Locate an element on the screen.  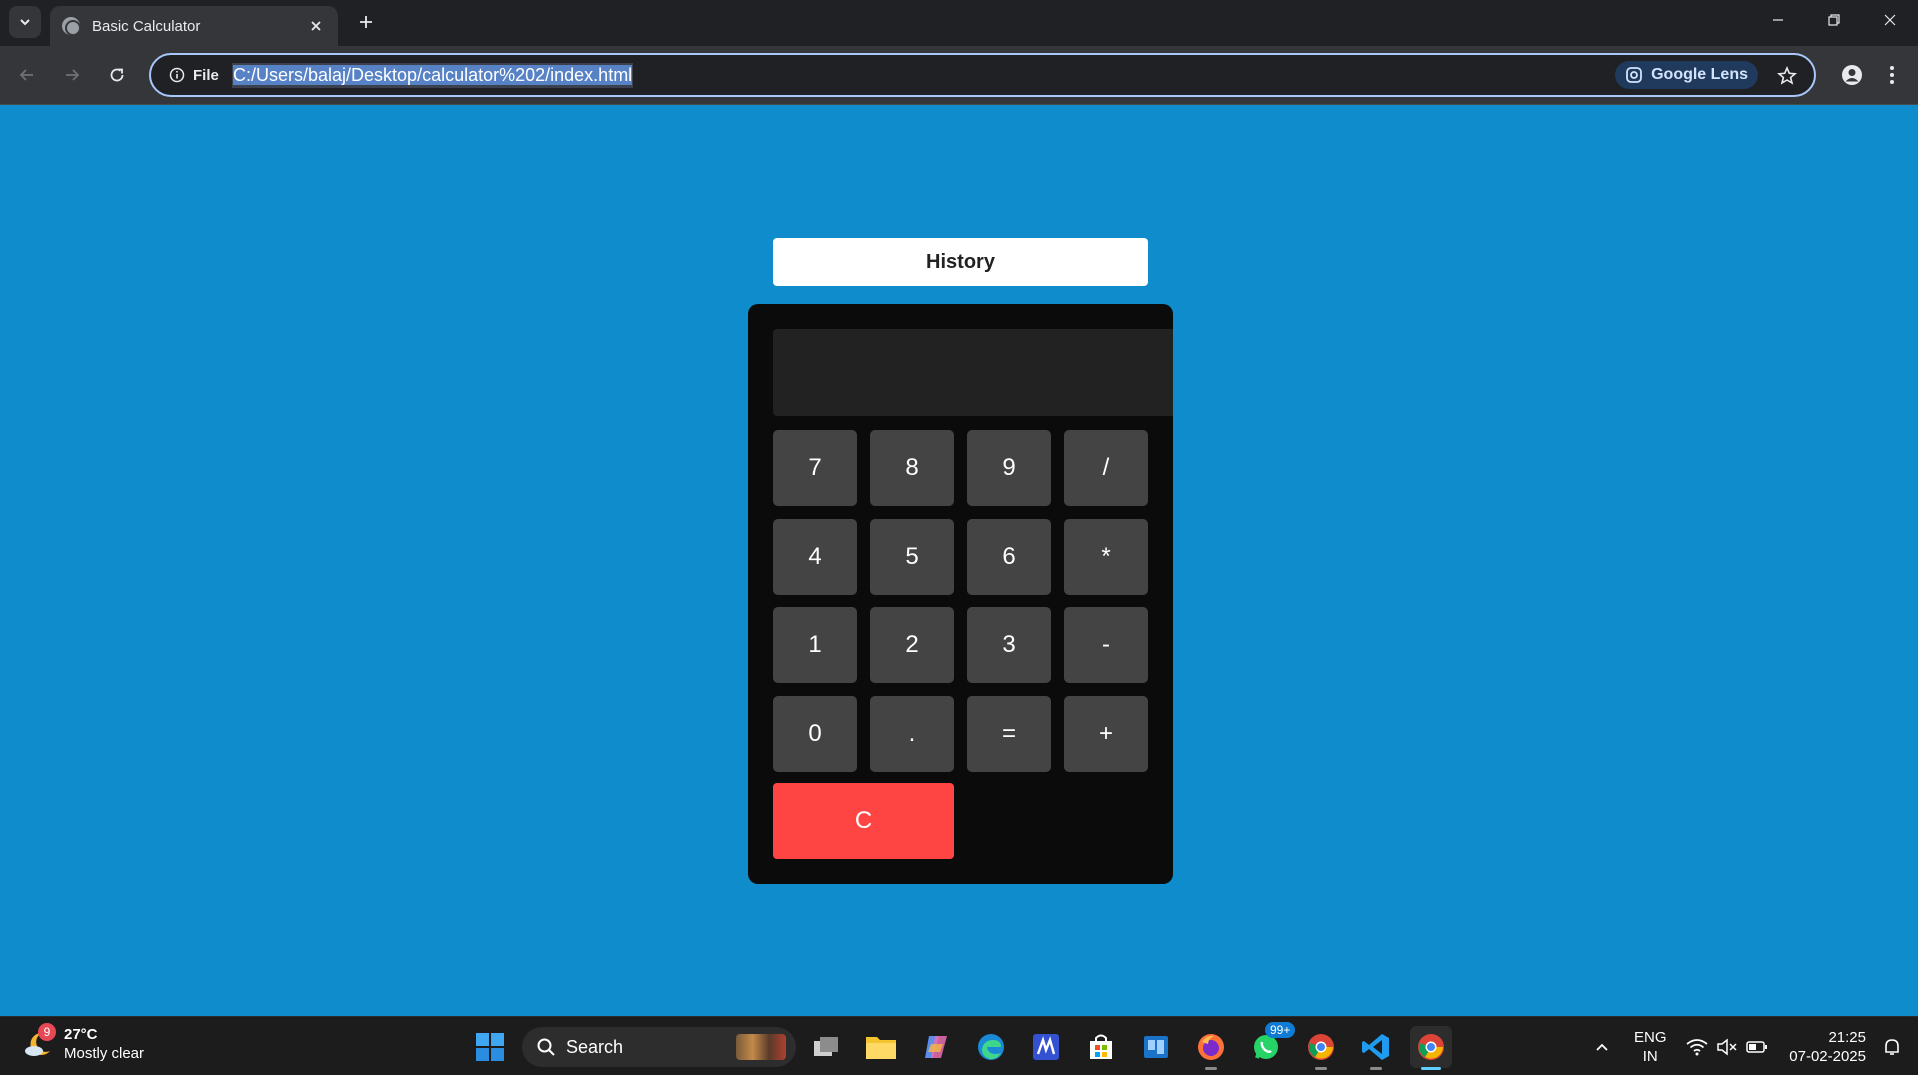
notifications-button is located at coordinates (1892, 1047).